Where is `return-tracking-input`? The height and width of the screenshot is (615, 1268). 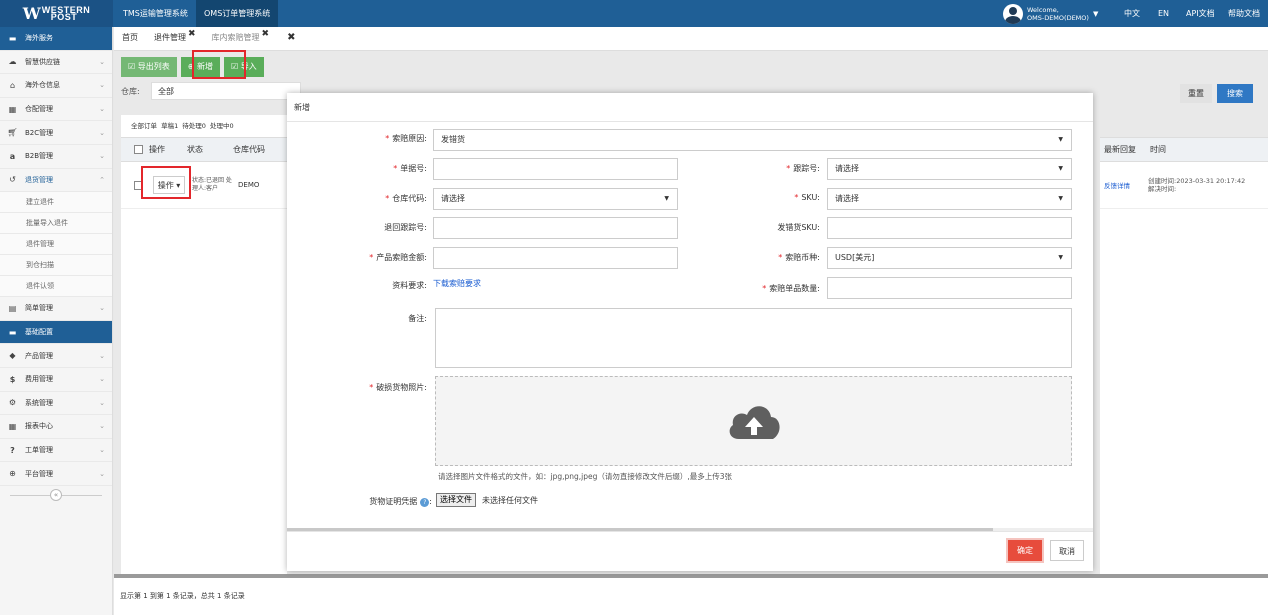 return-tracking-input is located at coordinates (555, 228).